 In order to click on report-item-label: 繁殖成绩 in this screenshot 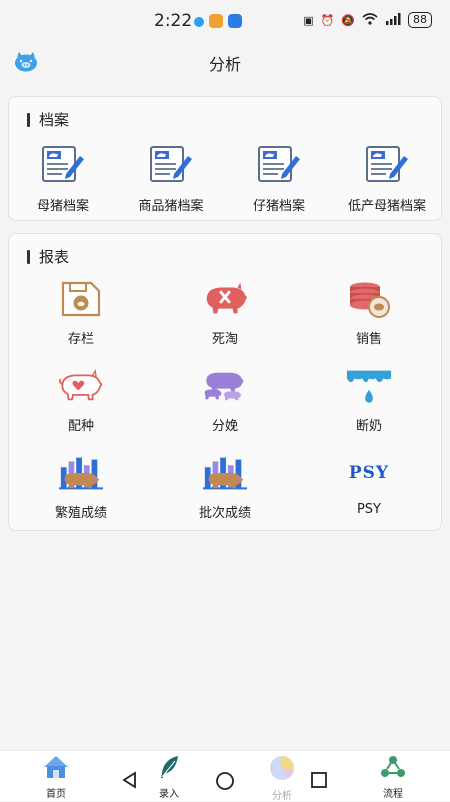, I will do `click(80, 513)`.